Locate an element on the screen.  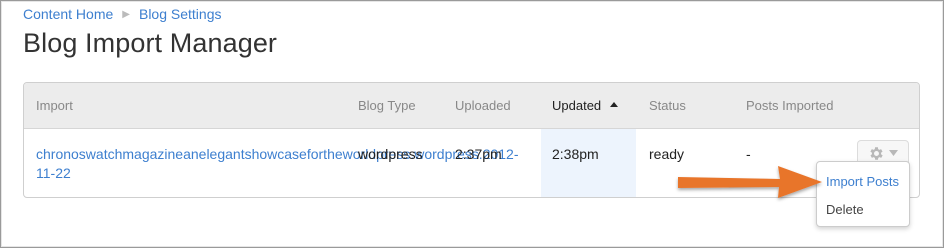
breadcrumb-blog-settings: Blog Settings is located at coordinates (180, 14).